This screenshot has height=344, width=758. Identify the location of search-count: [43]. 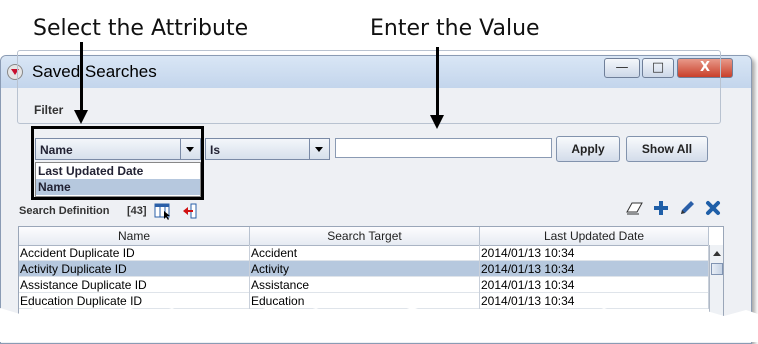
(137, 211).